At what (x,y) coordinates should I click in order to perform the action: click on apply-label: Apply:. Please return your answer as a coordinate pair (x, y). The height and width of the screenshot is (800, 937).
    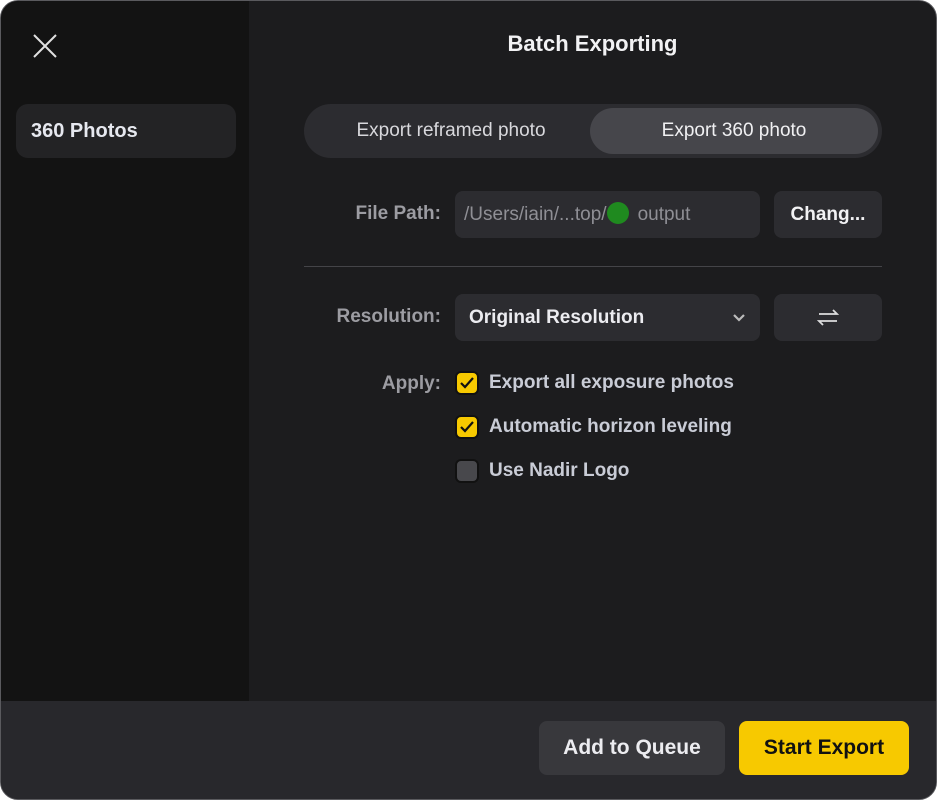
    Looking at the image, I should click on (411, 383).